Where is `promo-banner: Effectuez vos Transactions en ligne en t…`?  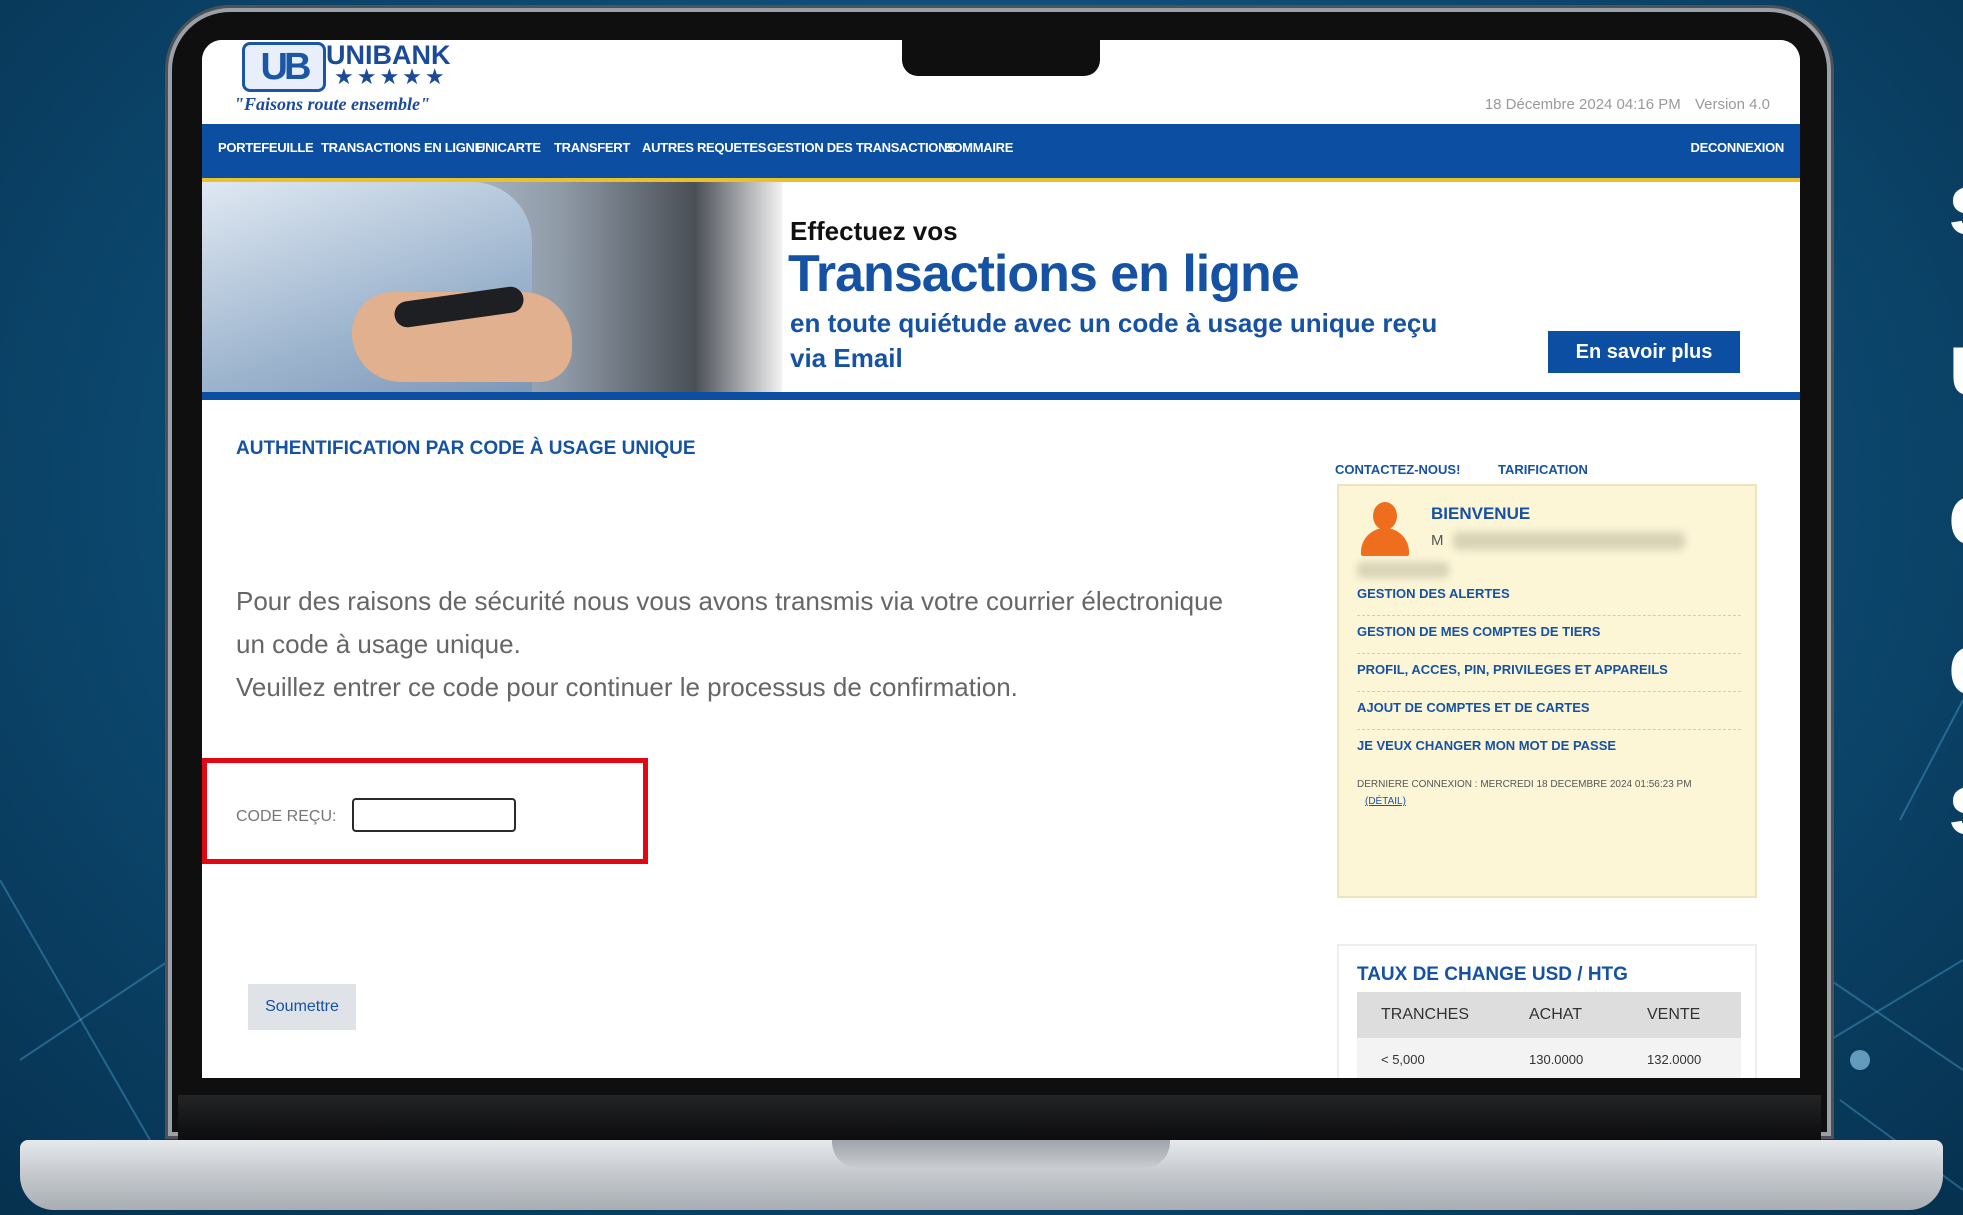
promo-banner: Effectuez vos Transactions en ligne en t… is located at coordinates (1001, 291).